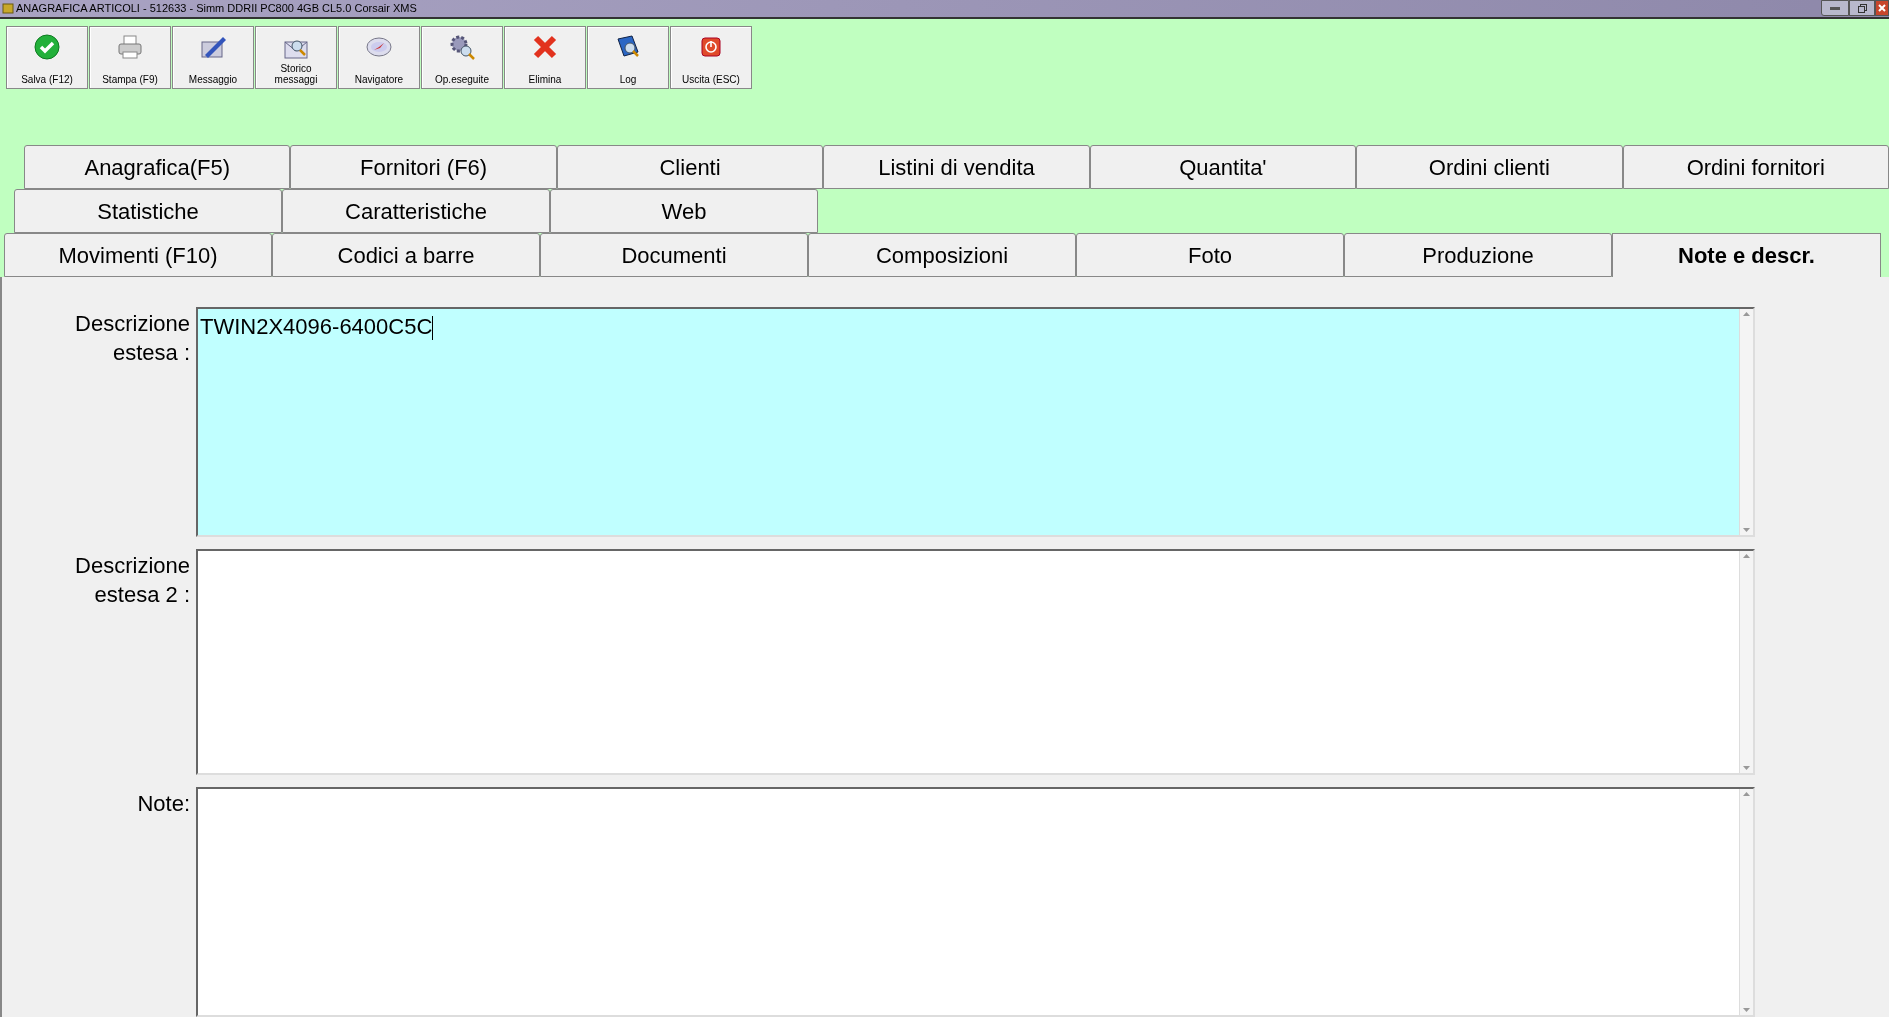 This screenshot has width=1889, height=1017. What do you see at coordinates (416, 211) in the screenshot?
I see `tab: Caratteristiche` at bounding box center [416, 211].